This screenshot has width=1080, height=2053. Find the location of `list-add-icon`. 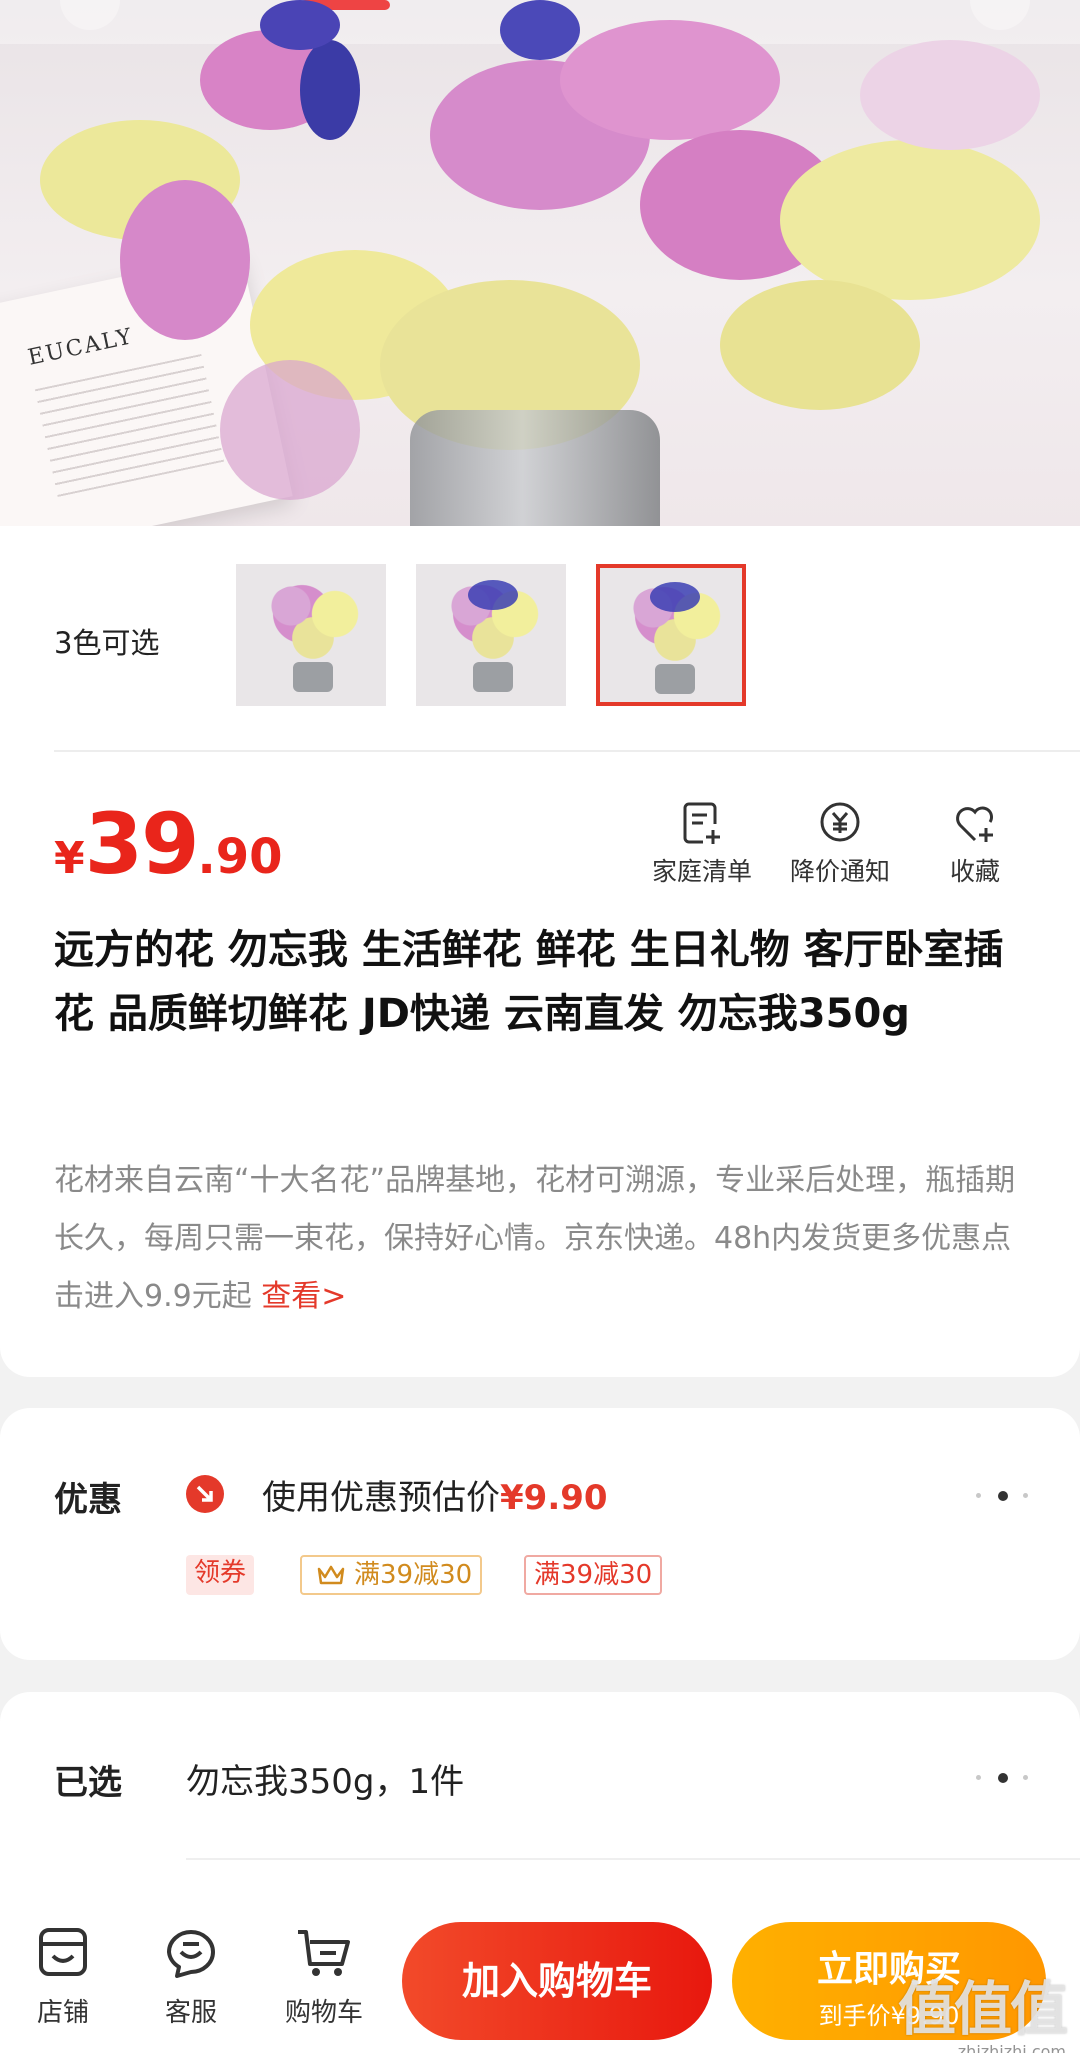

list-add-icon is located at coordinates (701, 823).